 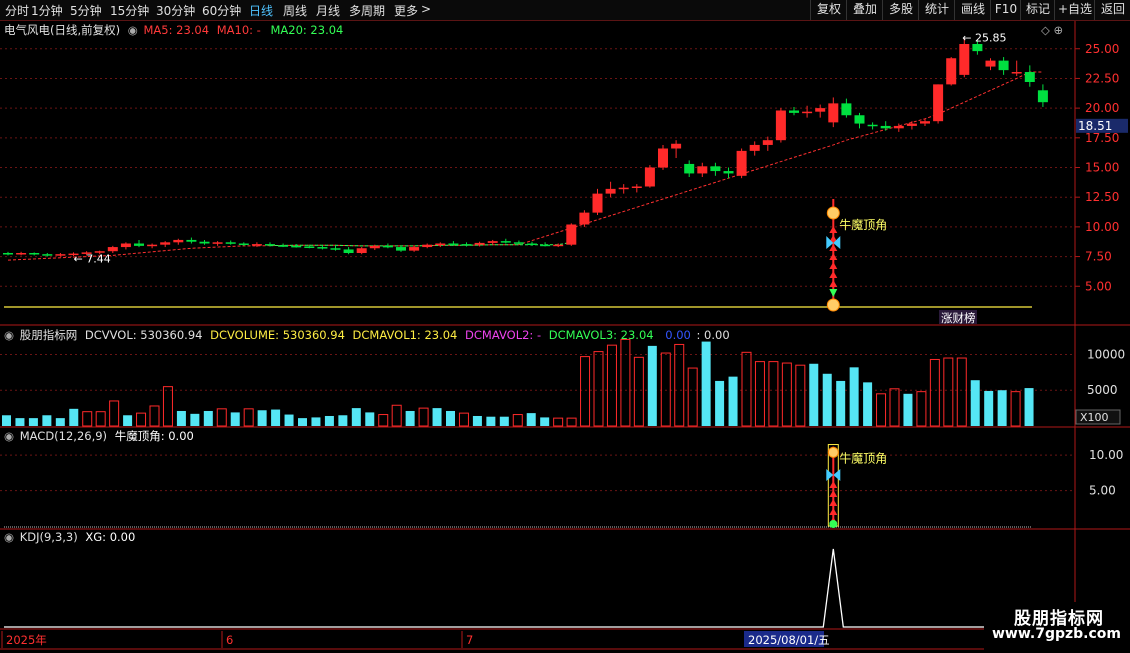 I want to click on toolbar-button-6: 标记, so click(x=1037, y=10).